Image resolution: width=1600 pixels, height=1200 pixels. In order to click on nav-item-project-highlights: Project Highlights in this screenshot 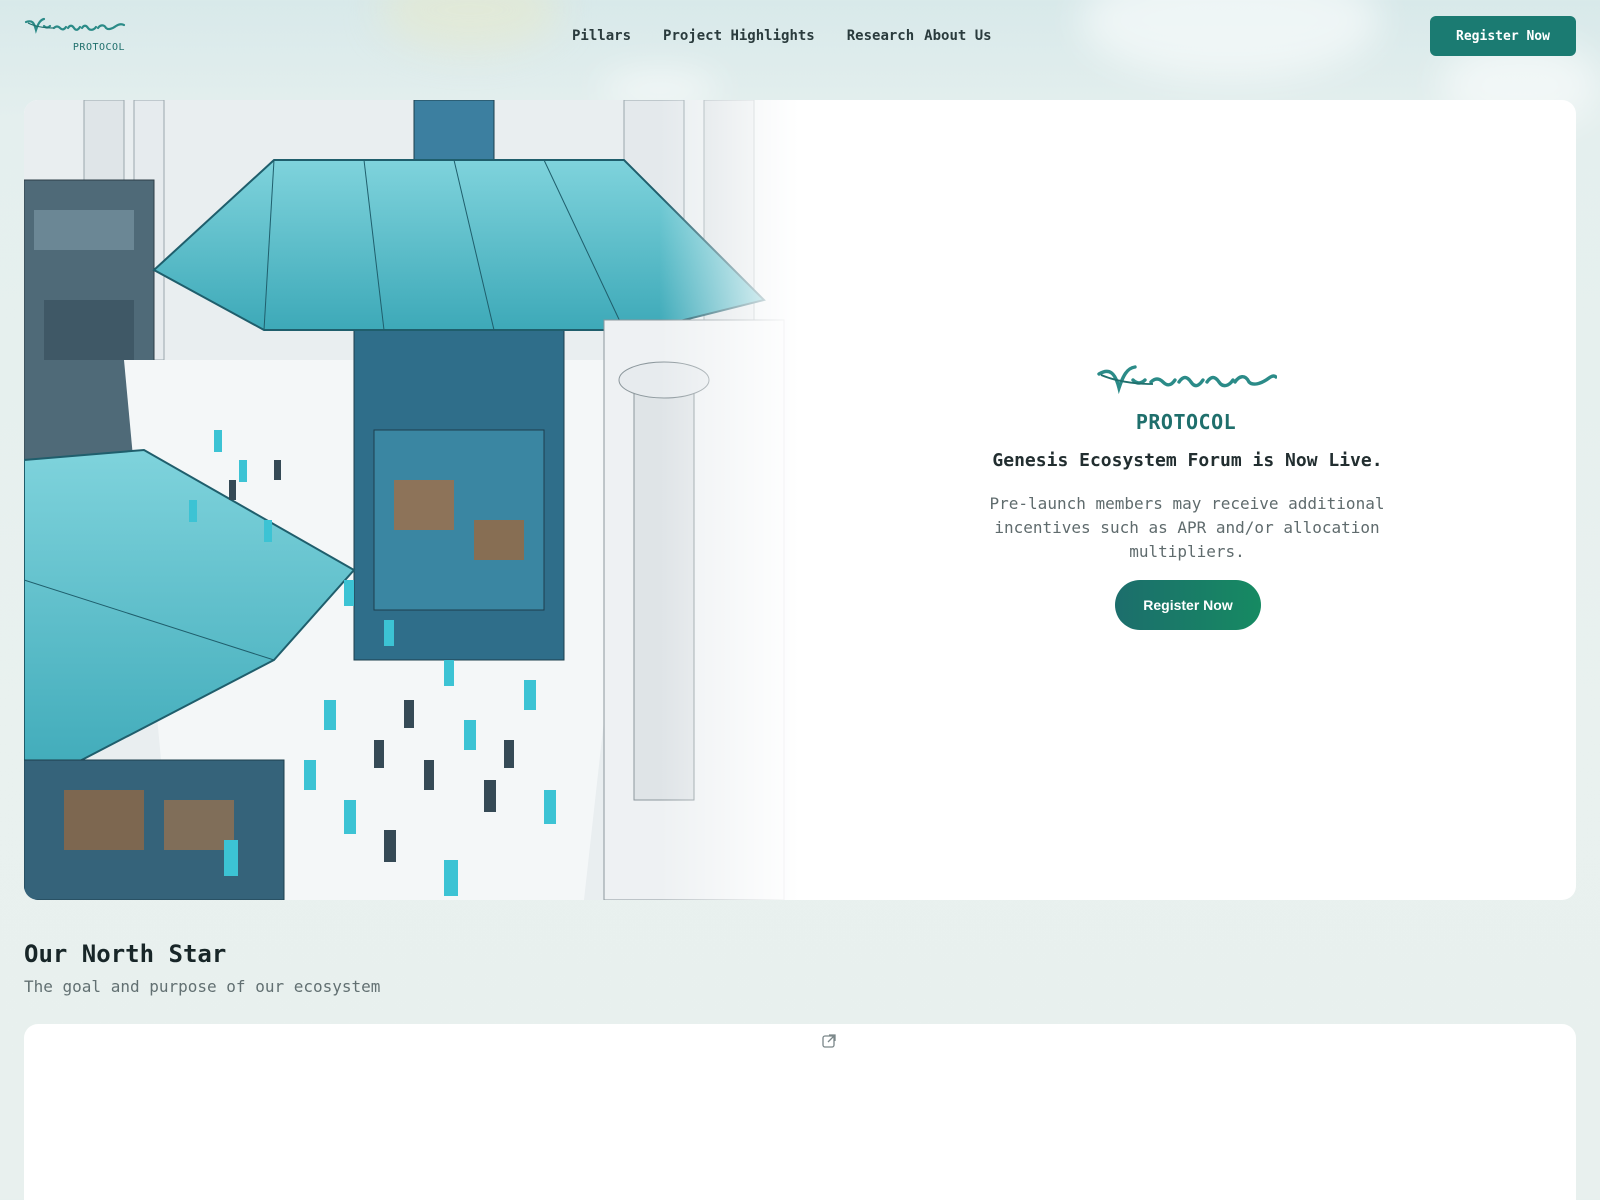, I will do `click(739, 36)`.